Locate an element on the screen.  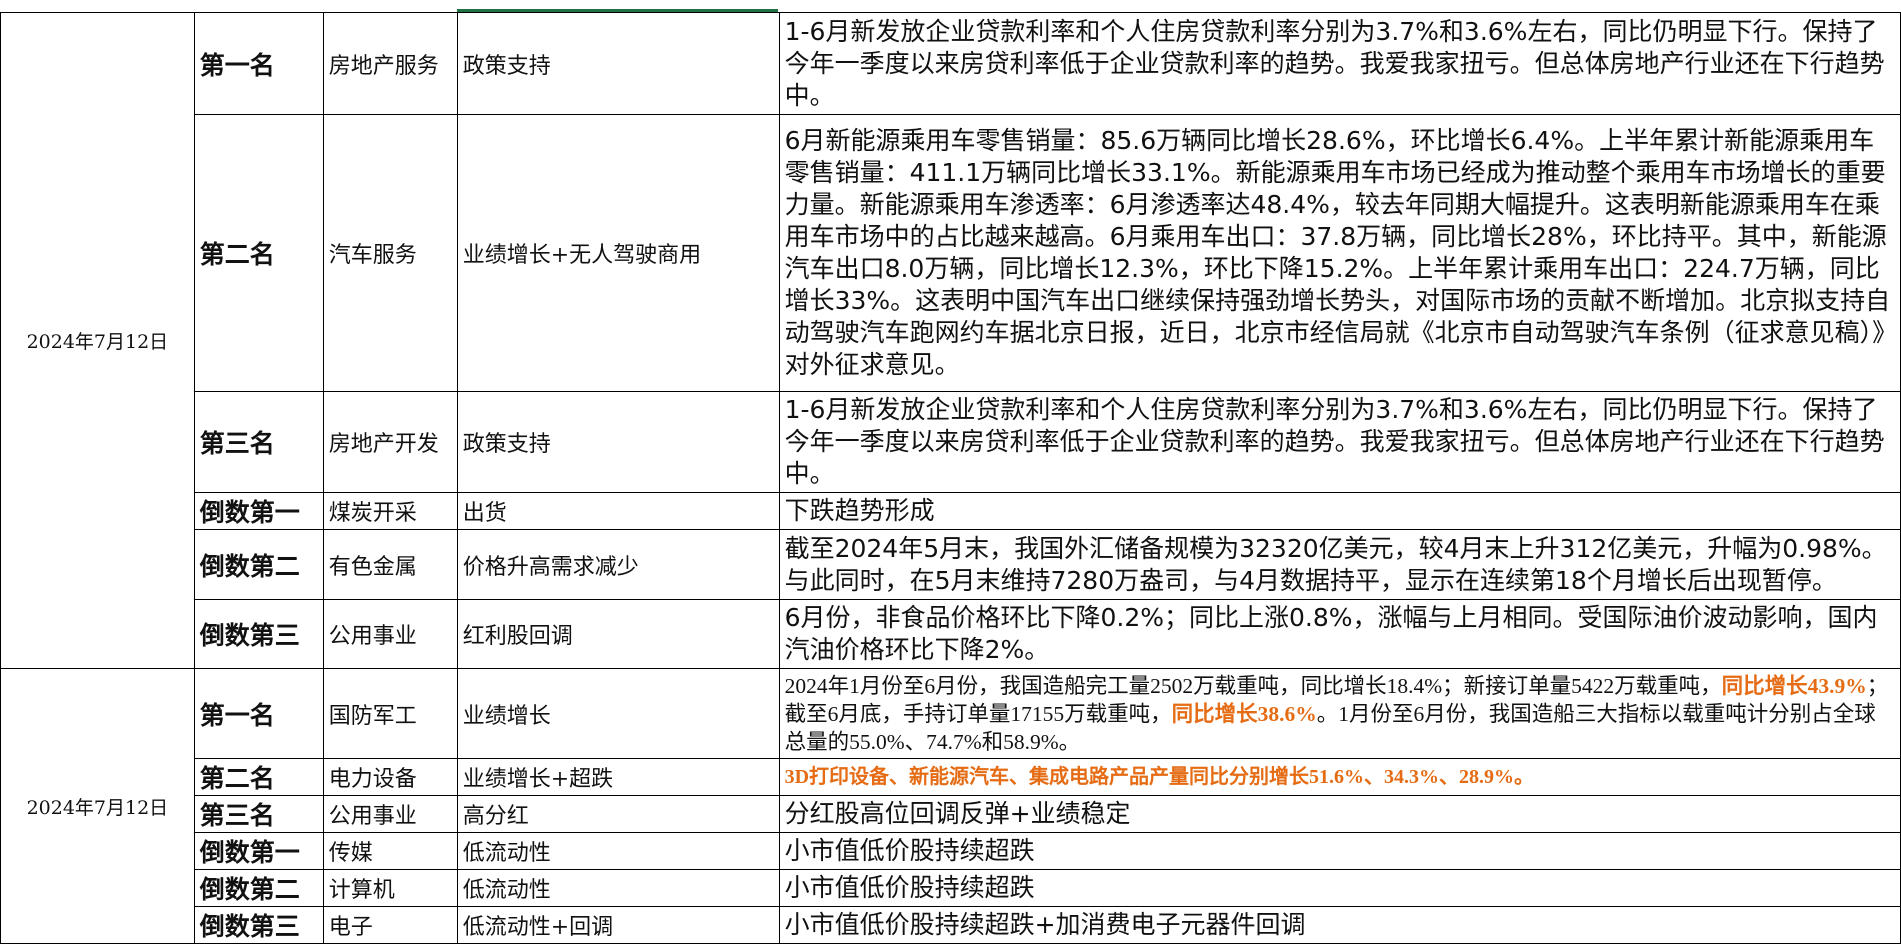
industry-cell: 房地产服务 is located at coordinates (390, 63).